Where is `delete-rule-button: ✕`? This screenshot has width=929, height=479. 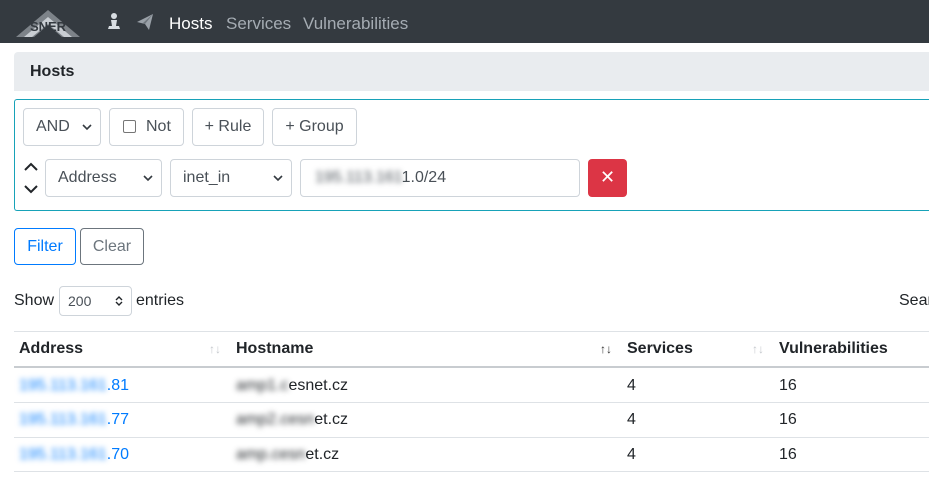 delete-rule-button: ✕ is located at coordinates (607, 178).